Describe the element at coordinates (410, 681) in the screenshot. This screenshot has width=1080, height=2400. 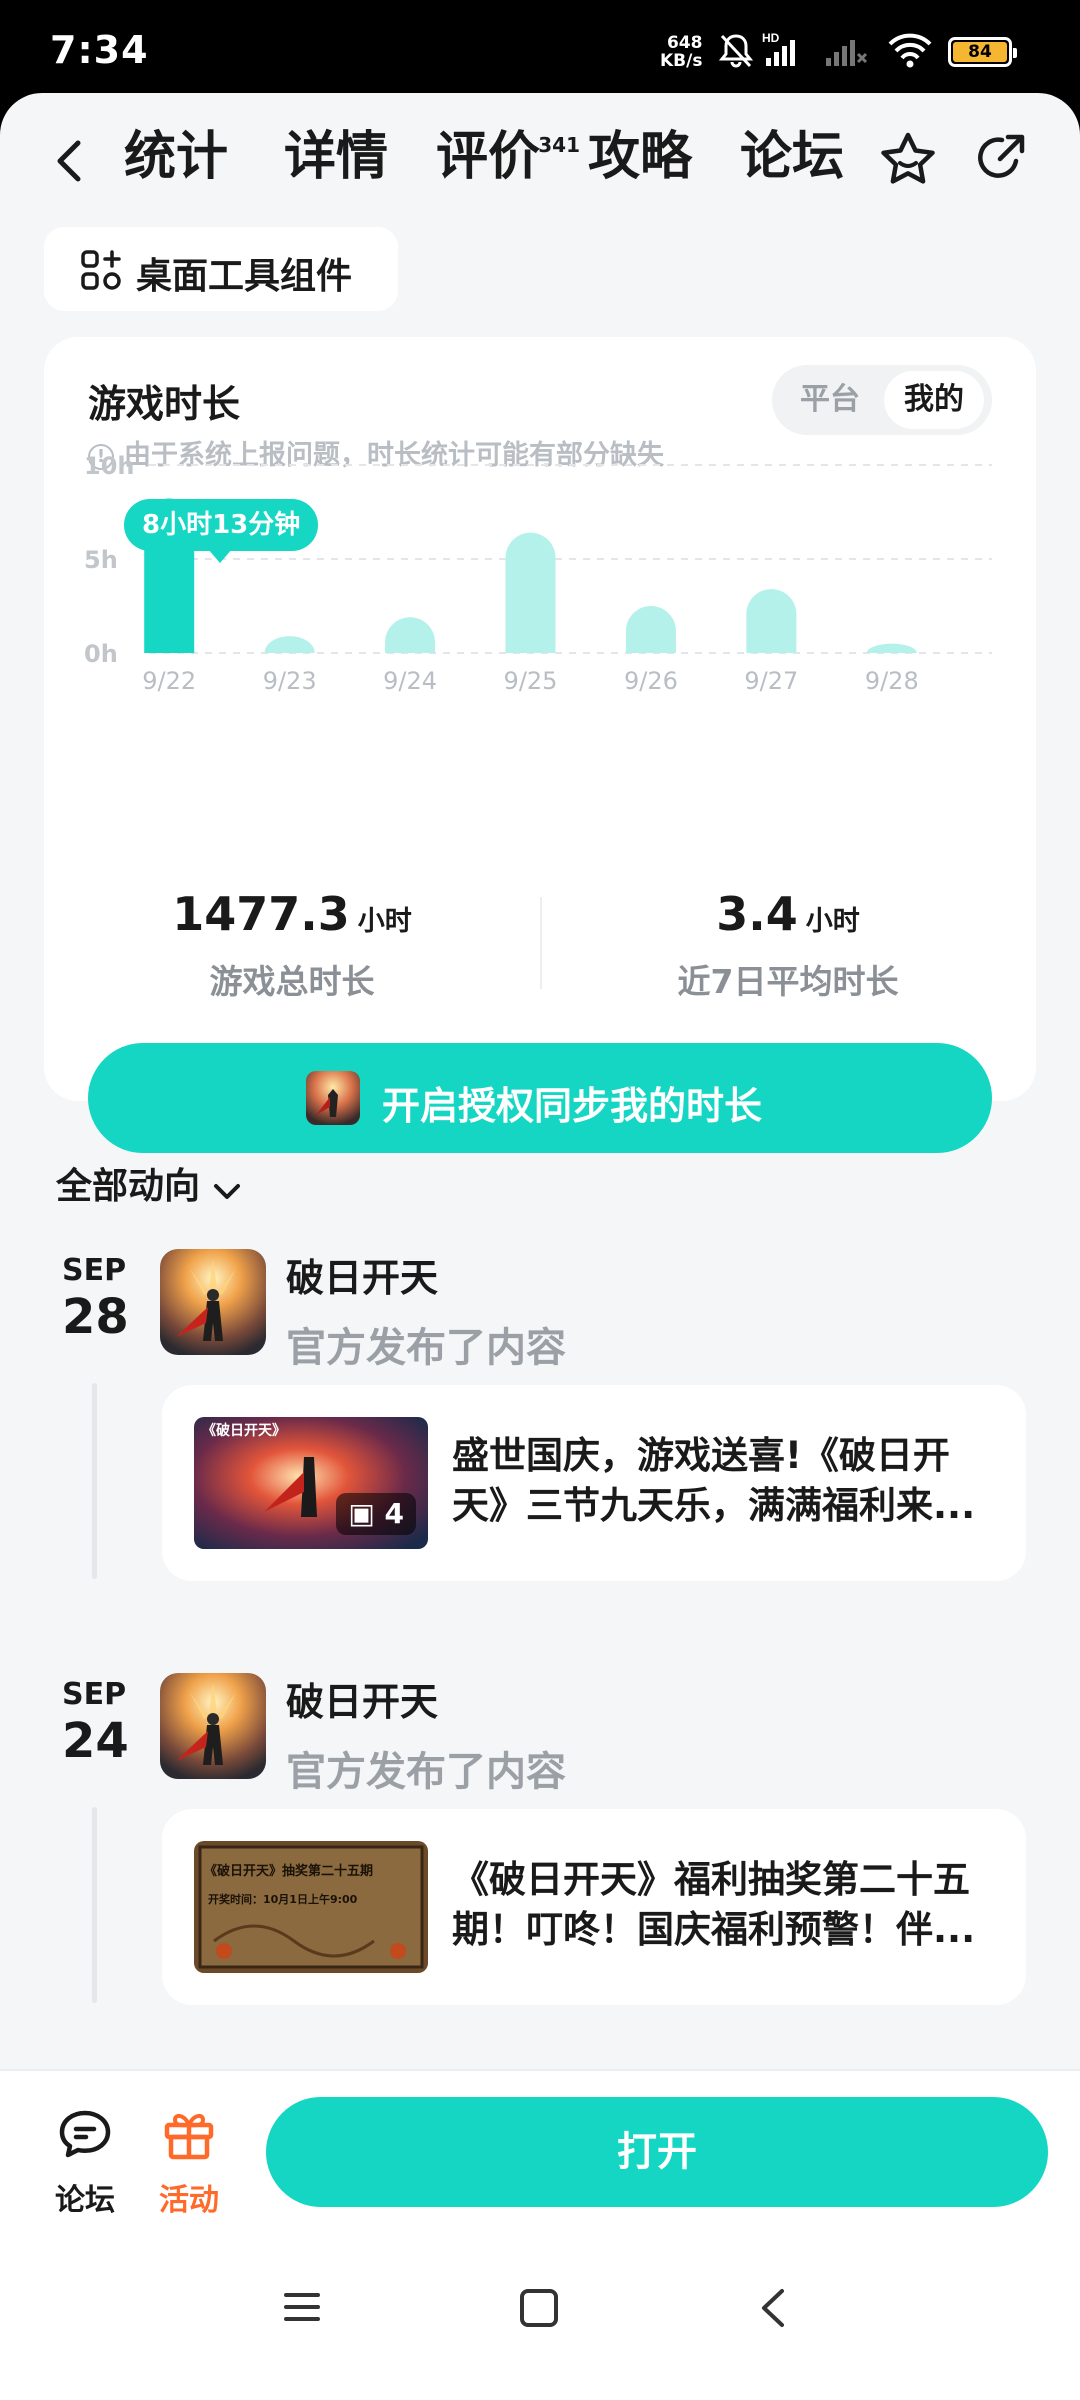
I see `x-tick-label: 9/24` at that location.